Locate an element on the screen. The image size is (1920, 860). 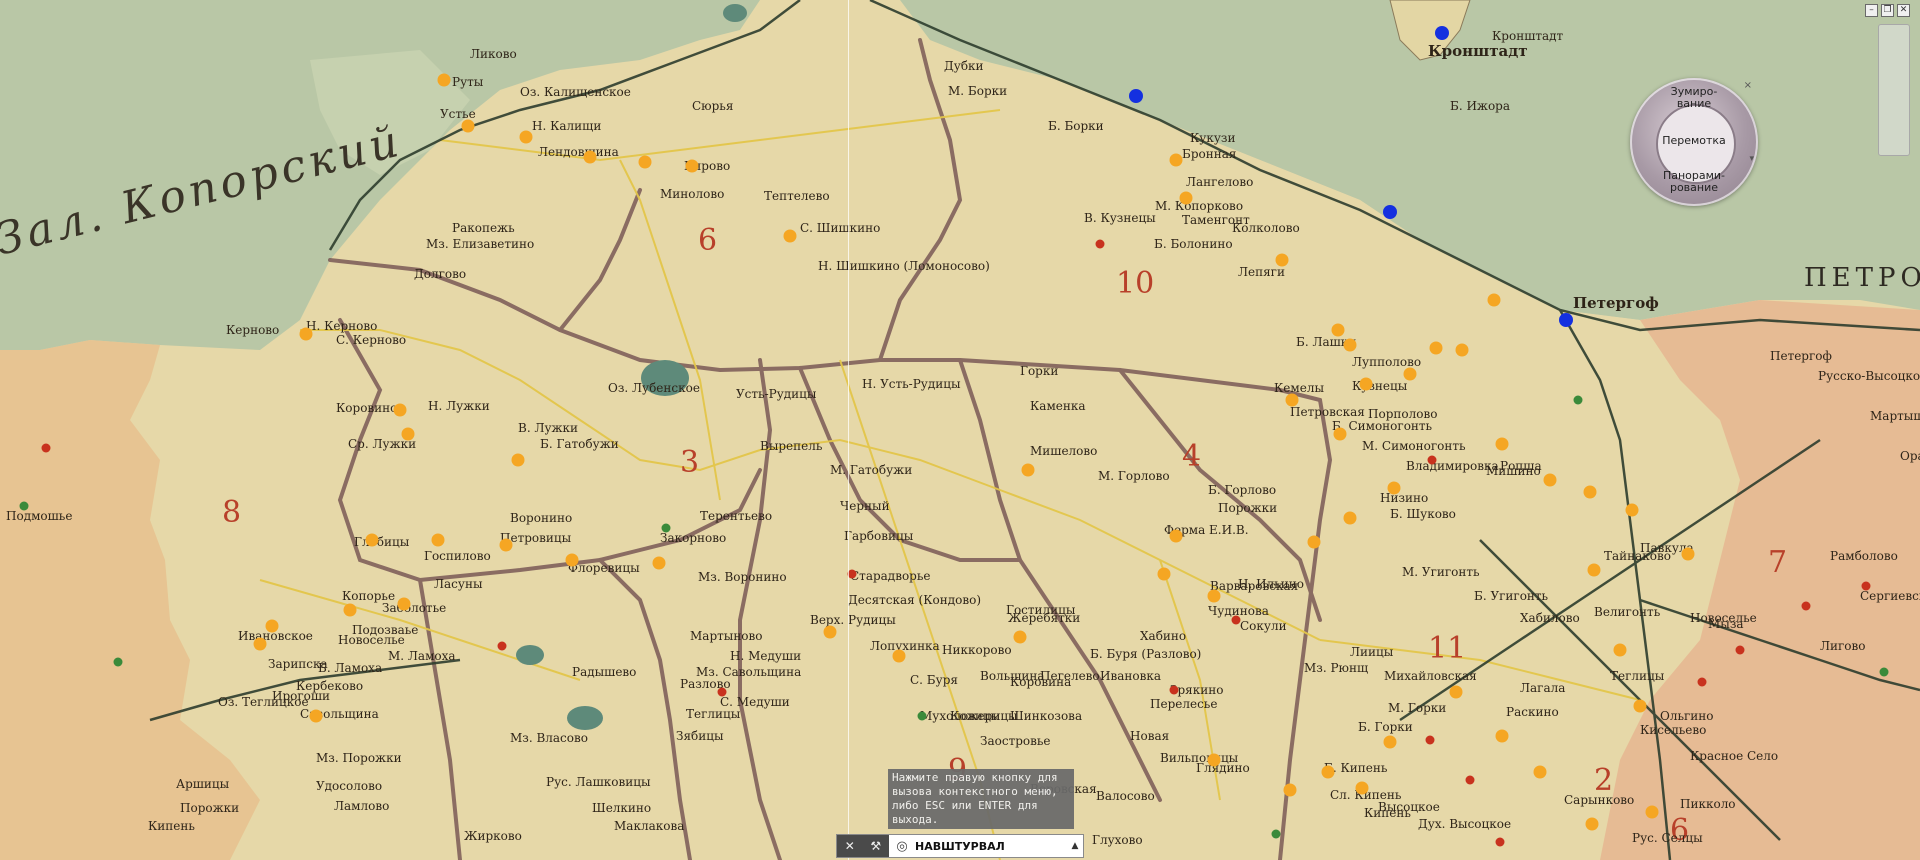
village-label: Вольщина is located at coordinates (1012, 676).